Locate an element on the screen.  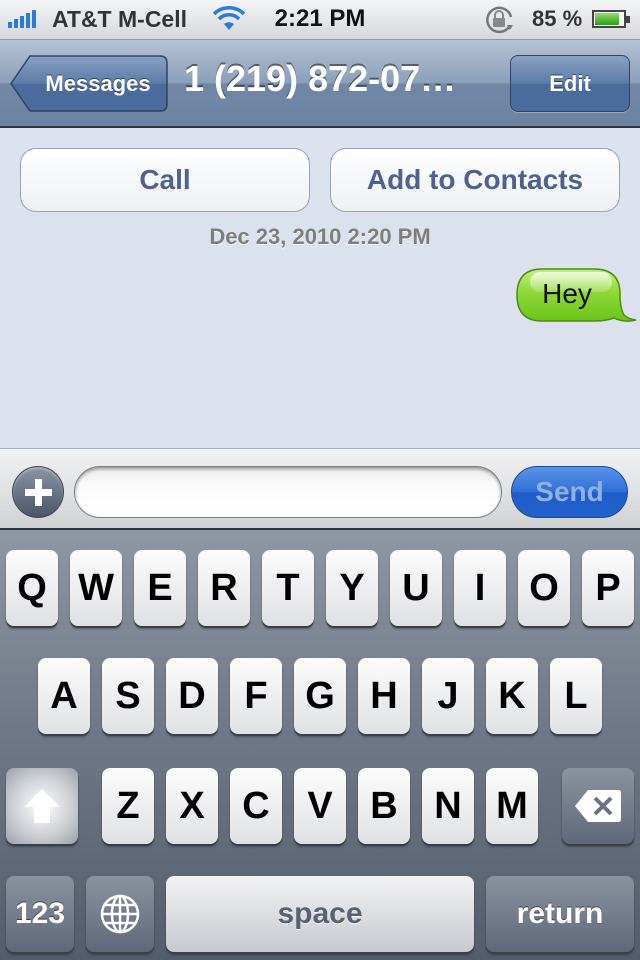
message-text-field is located at coordinates (288, 492).